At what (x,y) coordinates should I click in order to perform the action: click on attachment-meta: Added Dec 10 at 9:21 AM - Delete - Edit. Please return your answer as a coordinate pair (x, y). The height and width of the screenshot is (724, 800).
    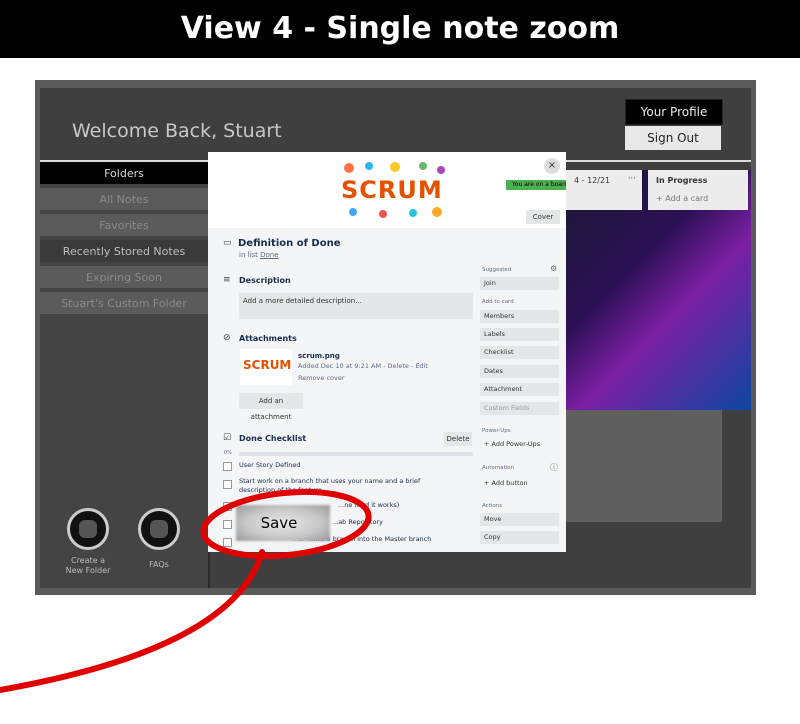
    Looking at the image, I should click on (363, 366).